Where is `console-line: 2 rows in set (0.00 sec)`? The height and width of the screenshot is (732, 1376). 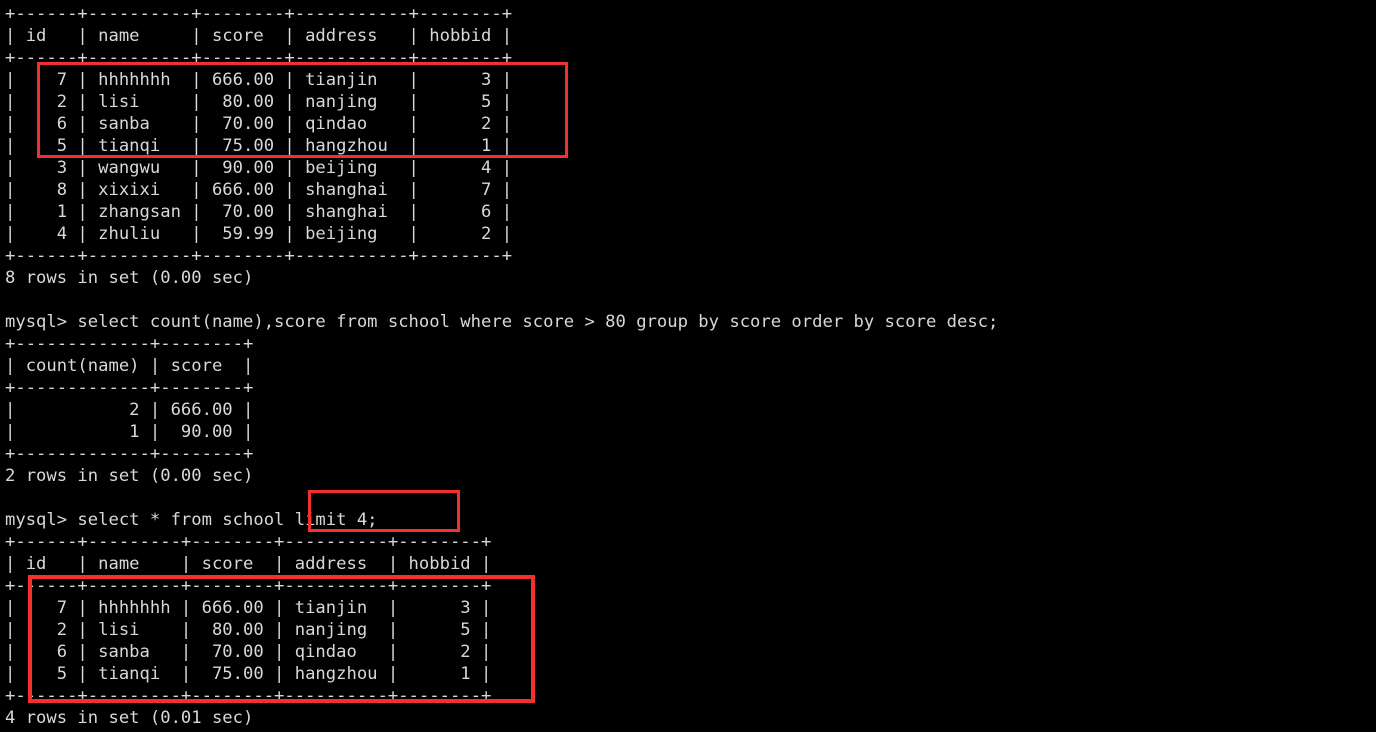
console-line: 2 rows in set (0.00 sec) is located at coordinates (129, 476).